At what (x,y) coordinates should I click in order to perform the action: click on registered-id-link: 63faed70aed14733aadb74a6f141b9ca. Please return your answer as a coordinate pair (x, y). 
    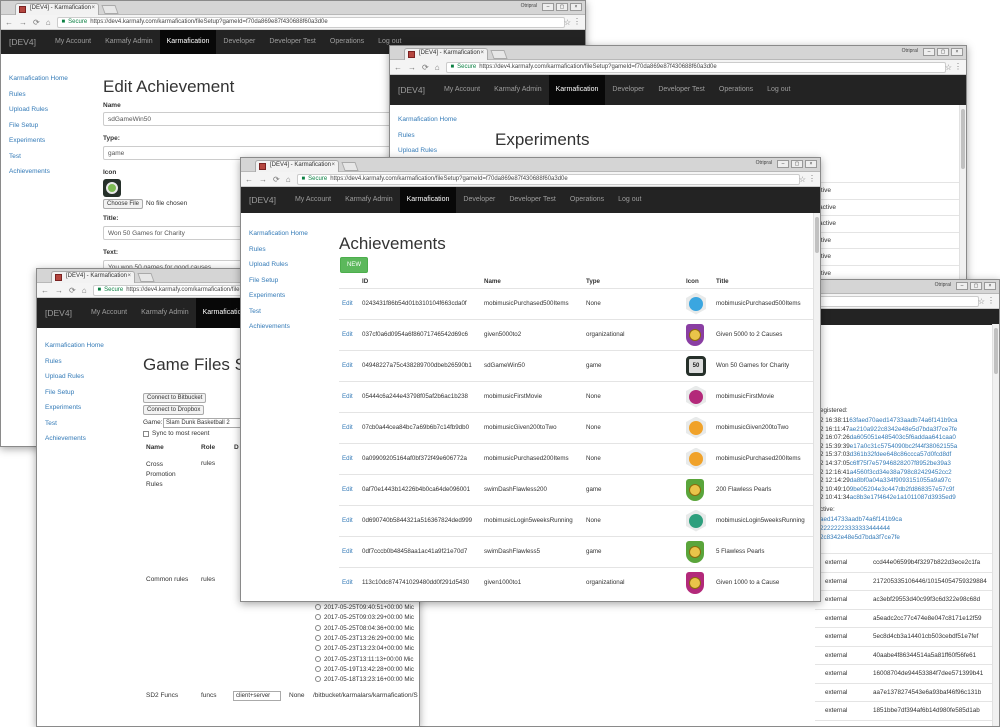
    Looking at the image, I should click on (903, 420).